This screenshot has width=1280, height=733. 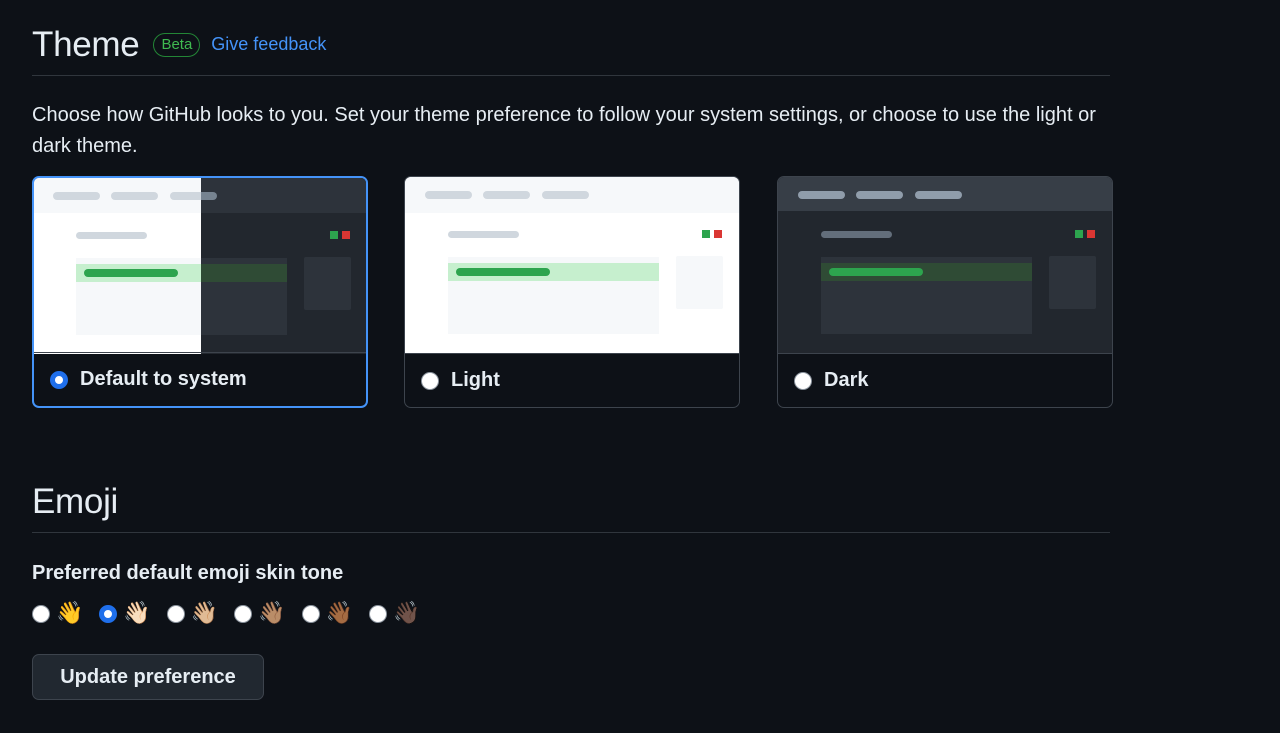 What do you see at coordinates (945, 265) in the screenshot?
I see `theme-preview-dark` at bounding box center [945, 265].